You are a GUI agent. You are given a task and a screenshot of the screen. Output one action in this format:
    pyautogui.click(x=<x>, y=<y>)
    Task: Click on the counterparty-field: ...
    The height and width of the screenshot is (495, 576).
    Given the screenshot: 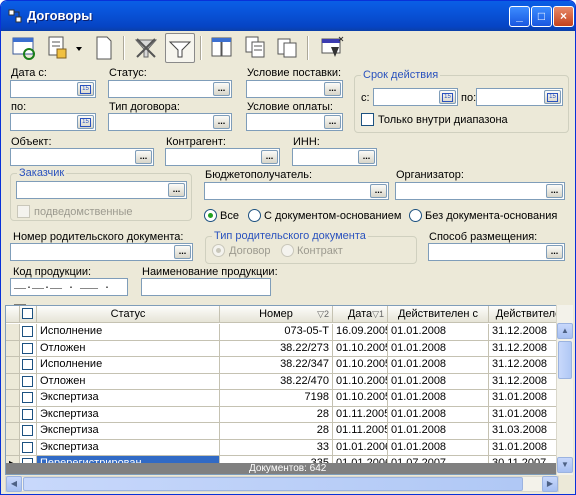 What is the action you would take?
    pyautogui.click(x=222, y=157)
    